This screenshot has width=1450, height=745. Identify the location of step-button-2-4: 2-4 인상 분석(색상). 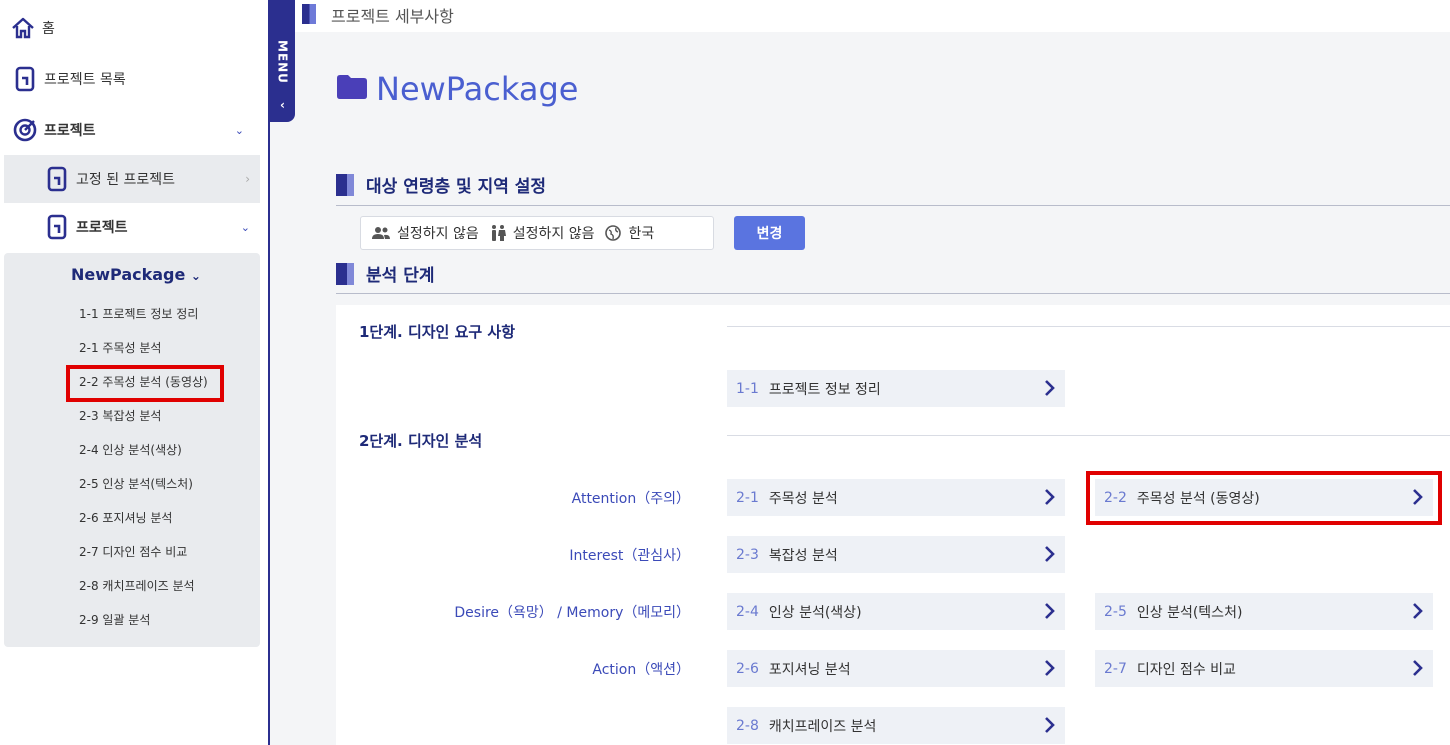
(896, 611).